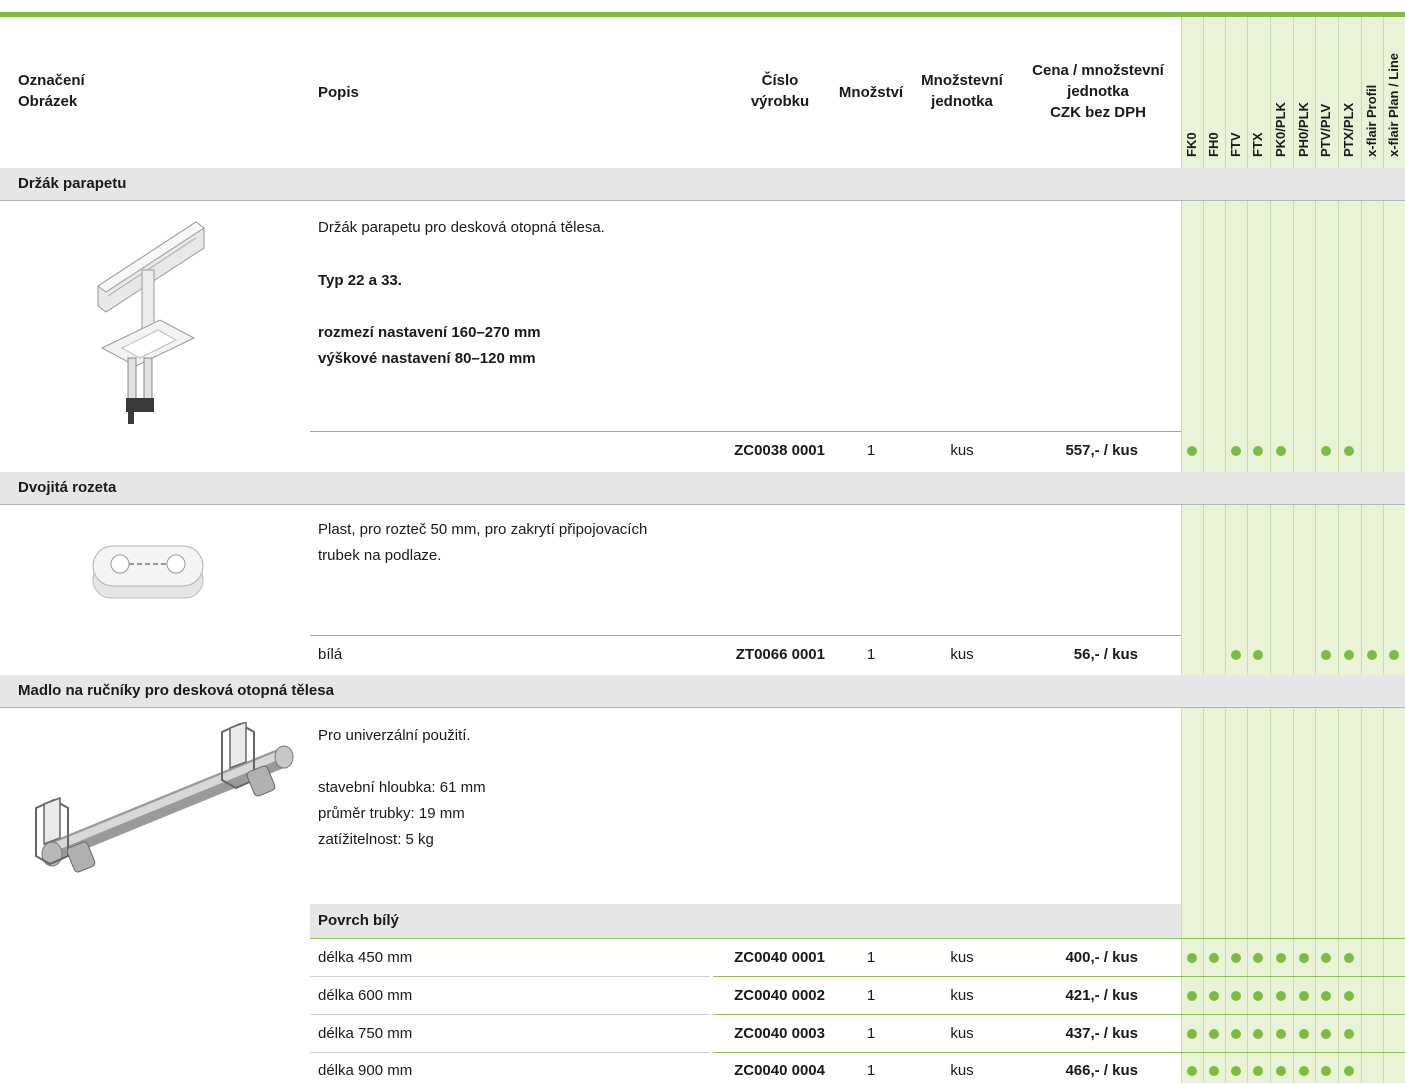  What do you see at coordinates (1235, 144) in the screenshot?
I see `model-header-ftv: FTV` at bounding box center [1235, 144].